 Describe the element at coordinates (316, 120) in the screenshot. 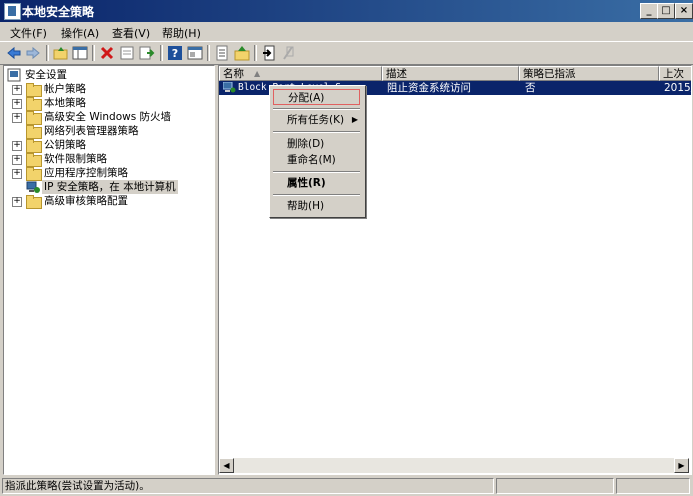

I see `menu-item-all-tasks: 所有任务(K) ▶` at that location.